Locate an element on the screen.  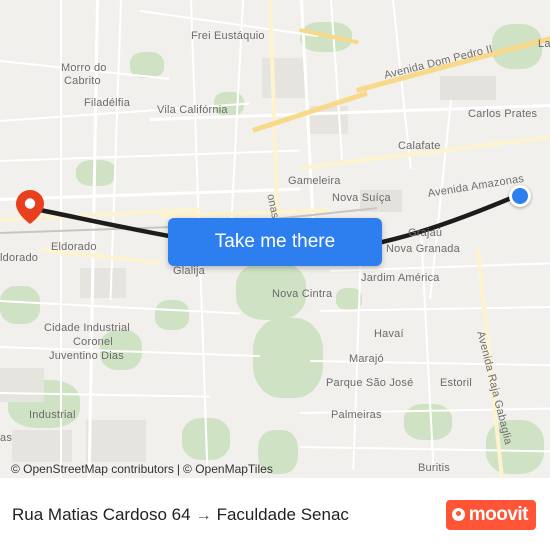
osm-attribution-link: © OpenStreetMap contributors is located at coordinates (92, 469).